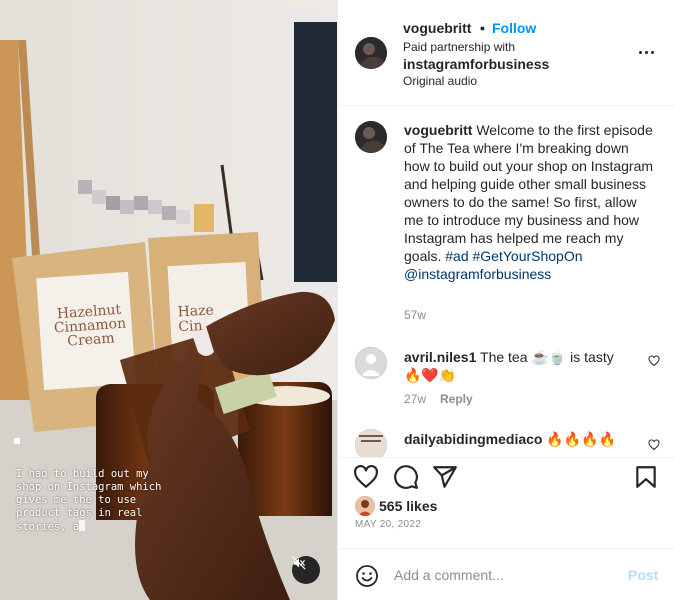 Image resolution: width=674 pixels, height=600 pixels. What do you see at coordinates (90, 326) in the screenshot?
I see `product-bag-label-left: Hazelnut Cinnamon Cream` at bounding box center [90, 326].